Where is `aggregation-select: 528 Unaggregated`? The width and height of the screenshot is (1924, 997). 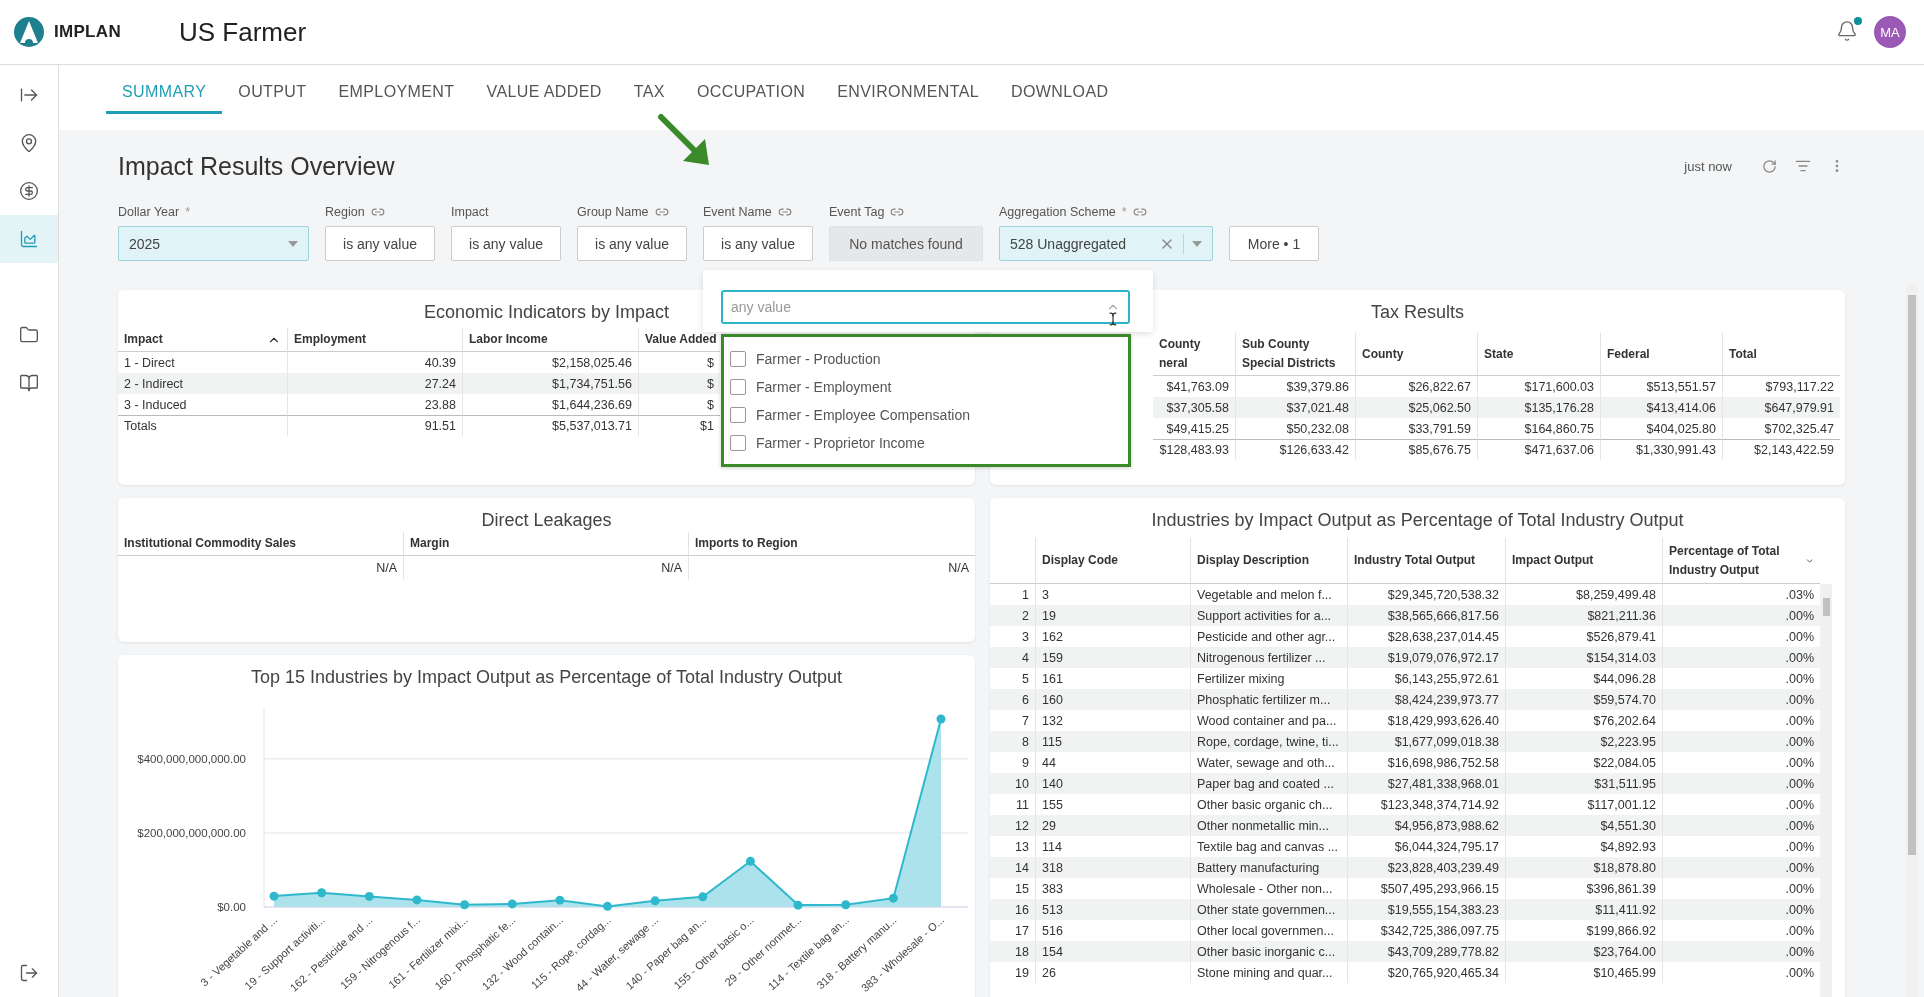 aggregation-select: 528 Unaggregated is located at coordinates (1106, 243).